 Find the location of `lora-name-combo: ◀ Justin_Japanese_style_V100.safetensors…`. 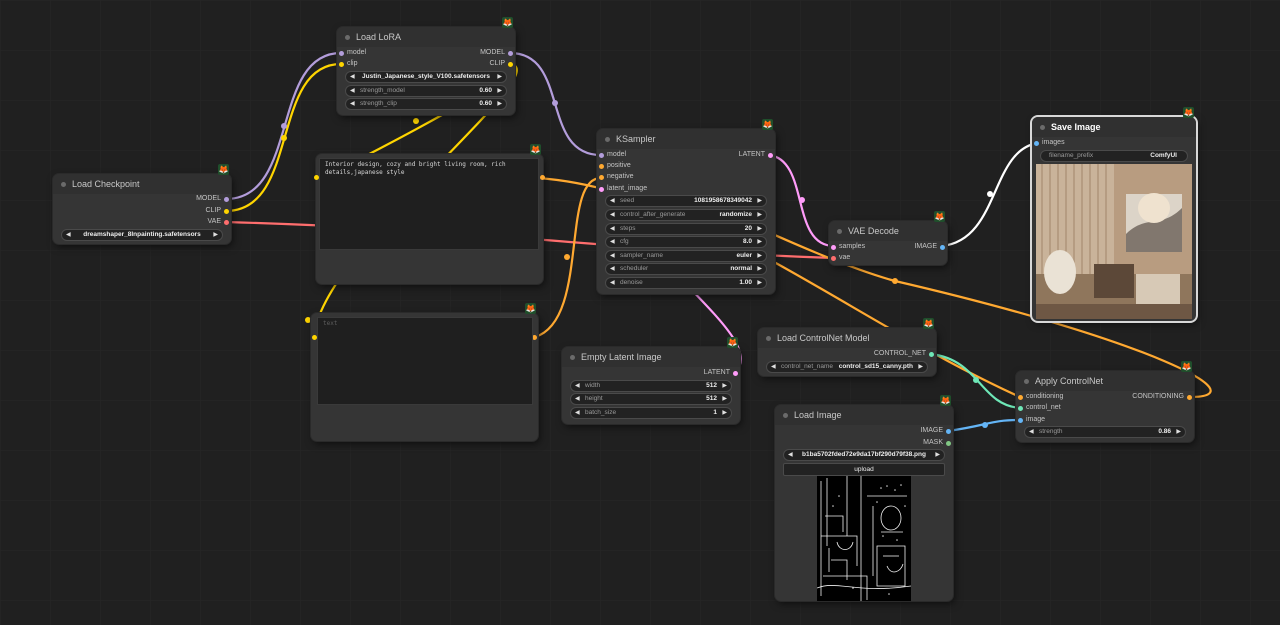

lora-name-combo: ◀ Justin_Japanese_style_V100.safetensors… is located at coordinates (426, 77).